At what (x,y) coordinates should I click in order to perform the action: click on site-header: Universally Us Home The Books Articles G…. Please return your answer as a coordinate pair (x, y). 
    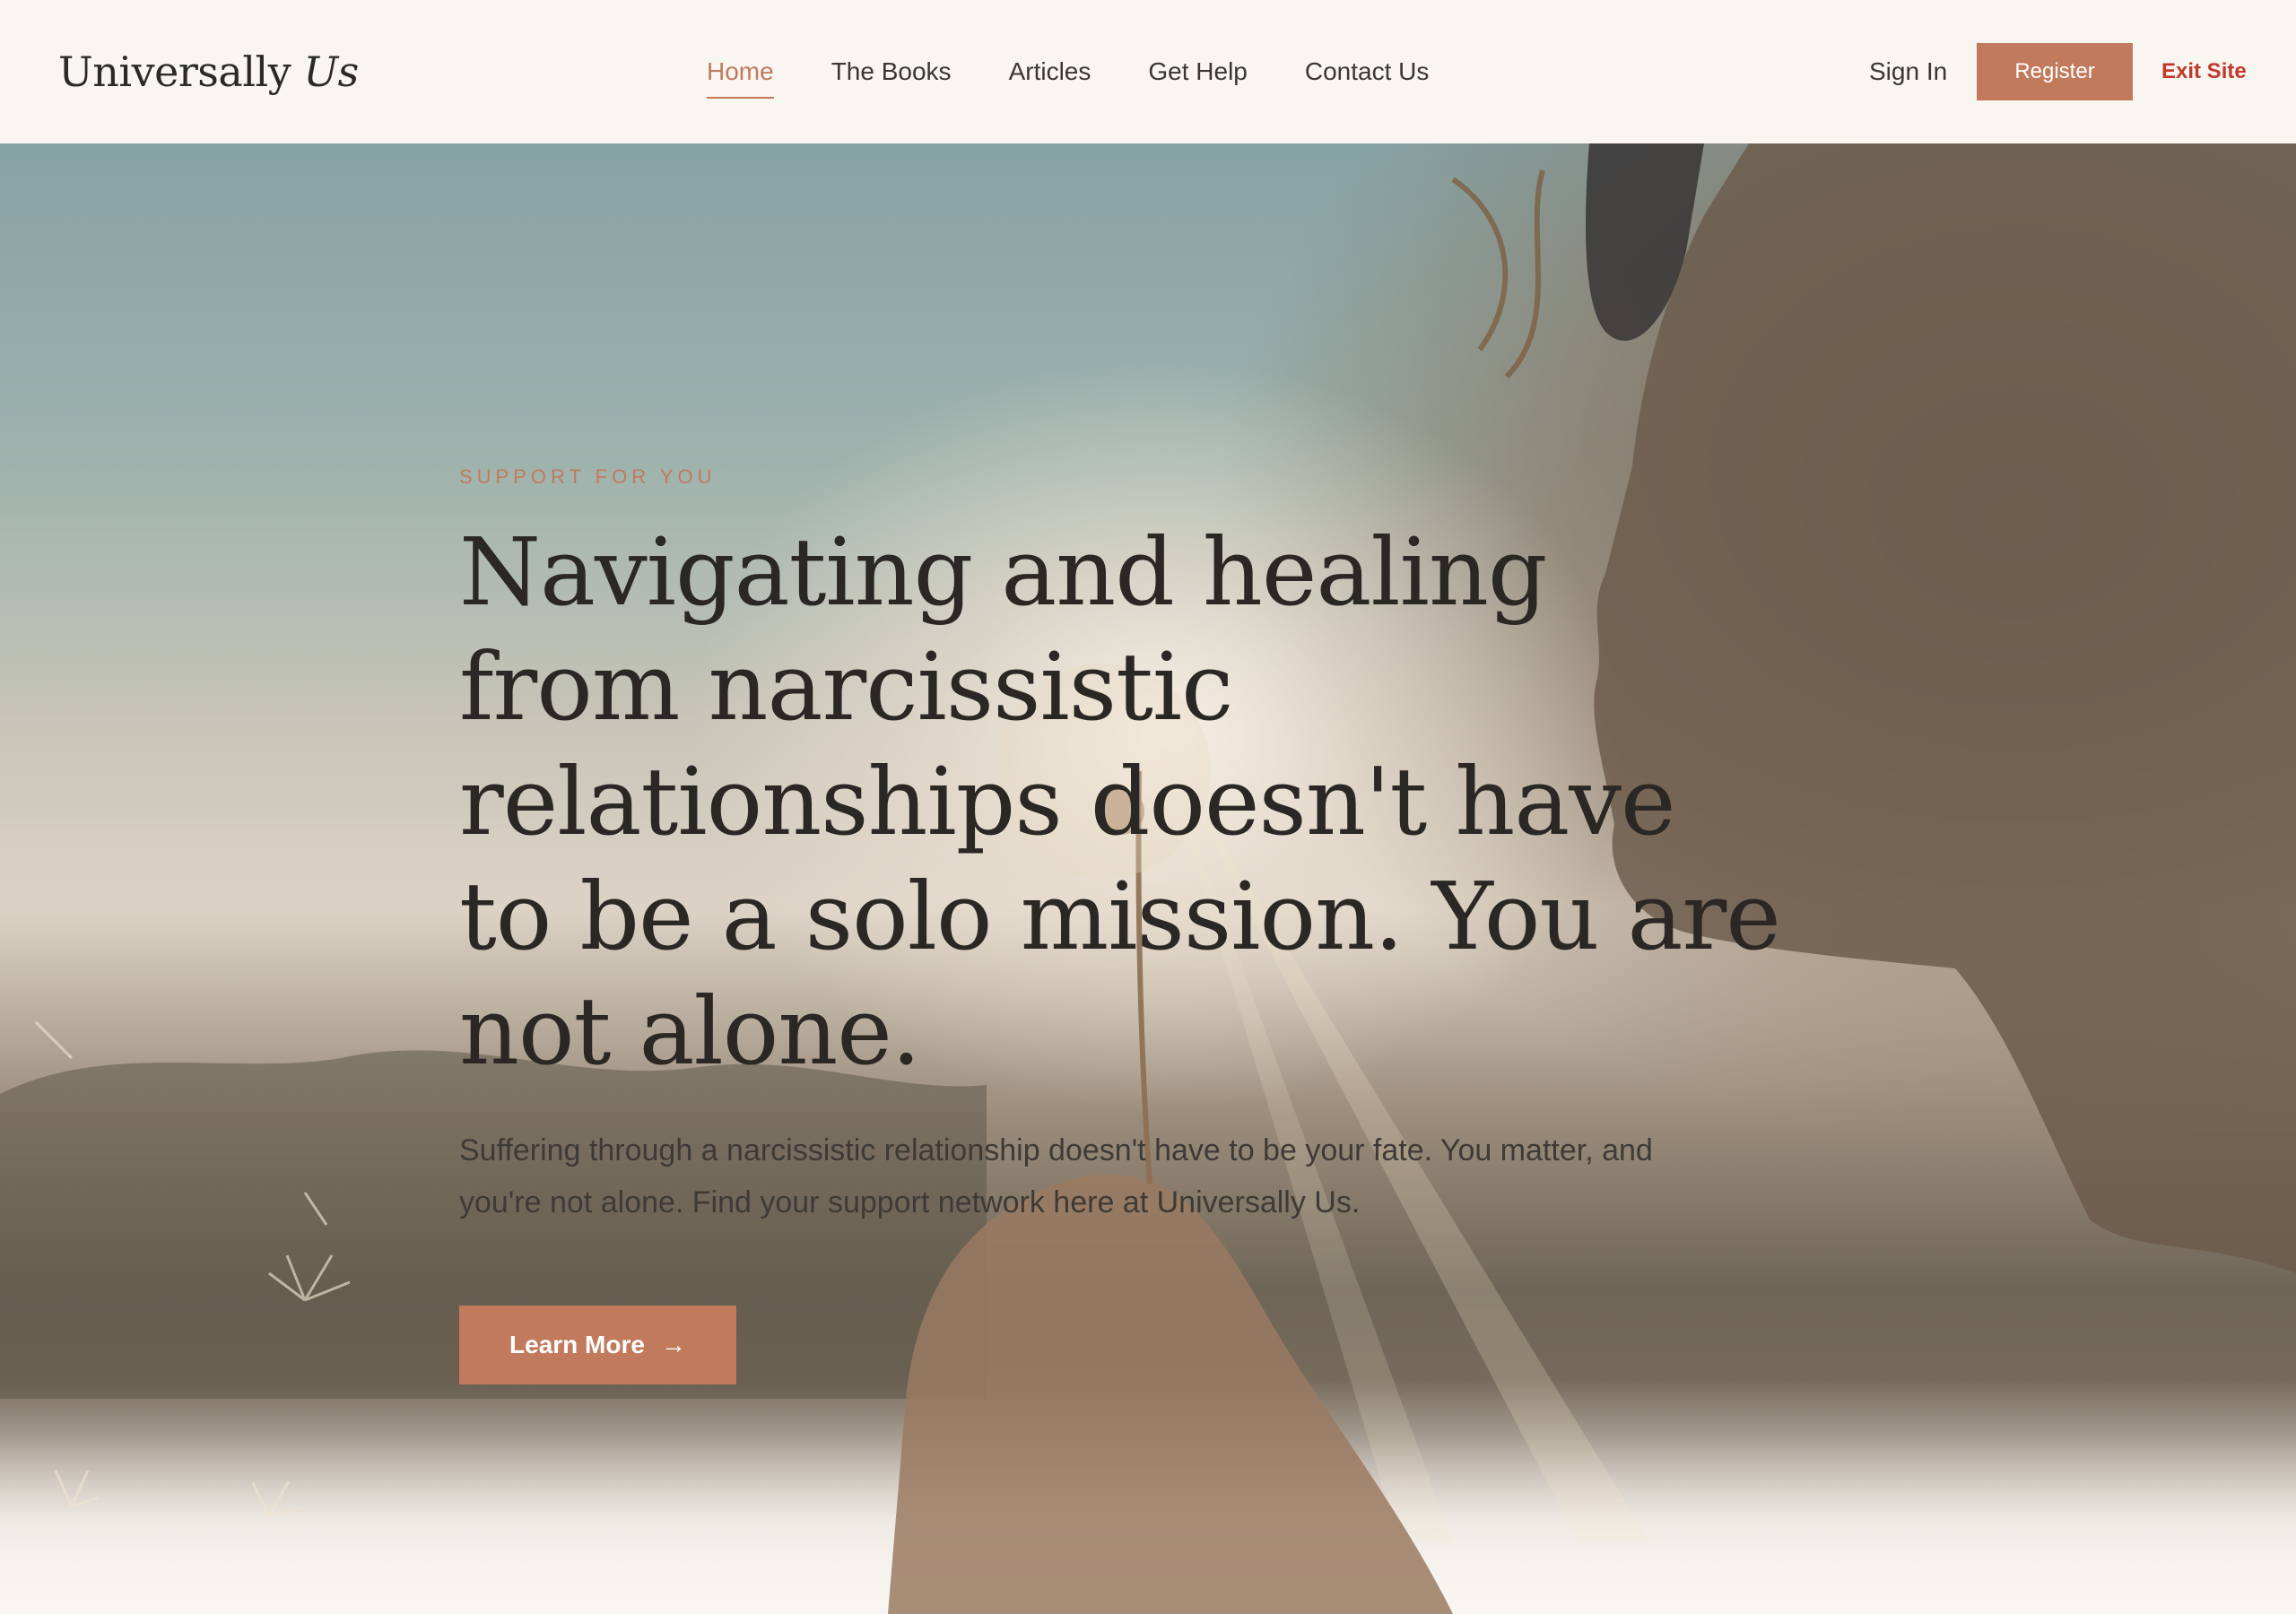
    Looking at the image, I should click on (1148, 71).